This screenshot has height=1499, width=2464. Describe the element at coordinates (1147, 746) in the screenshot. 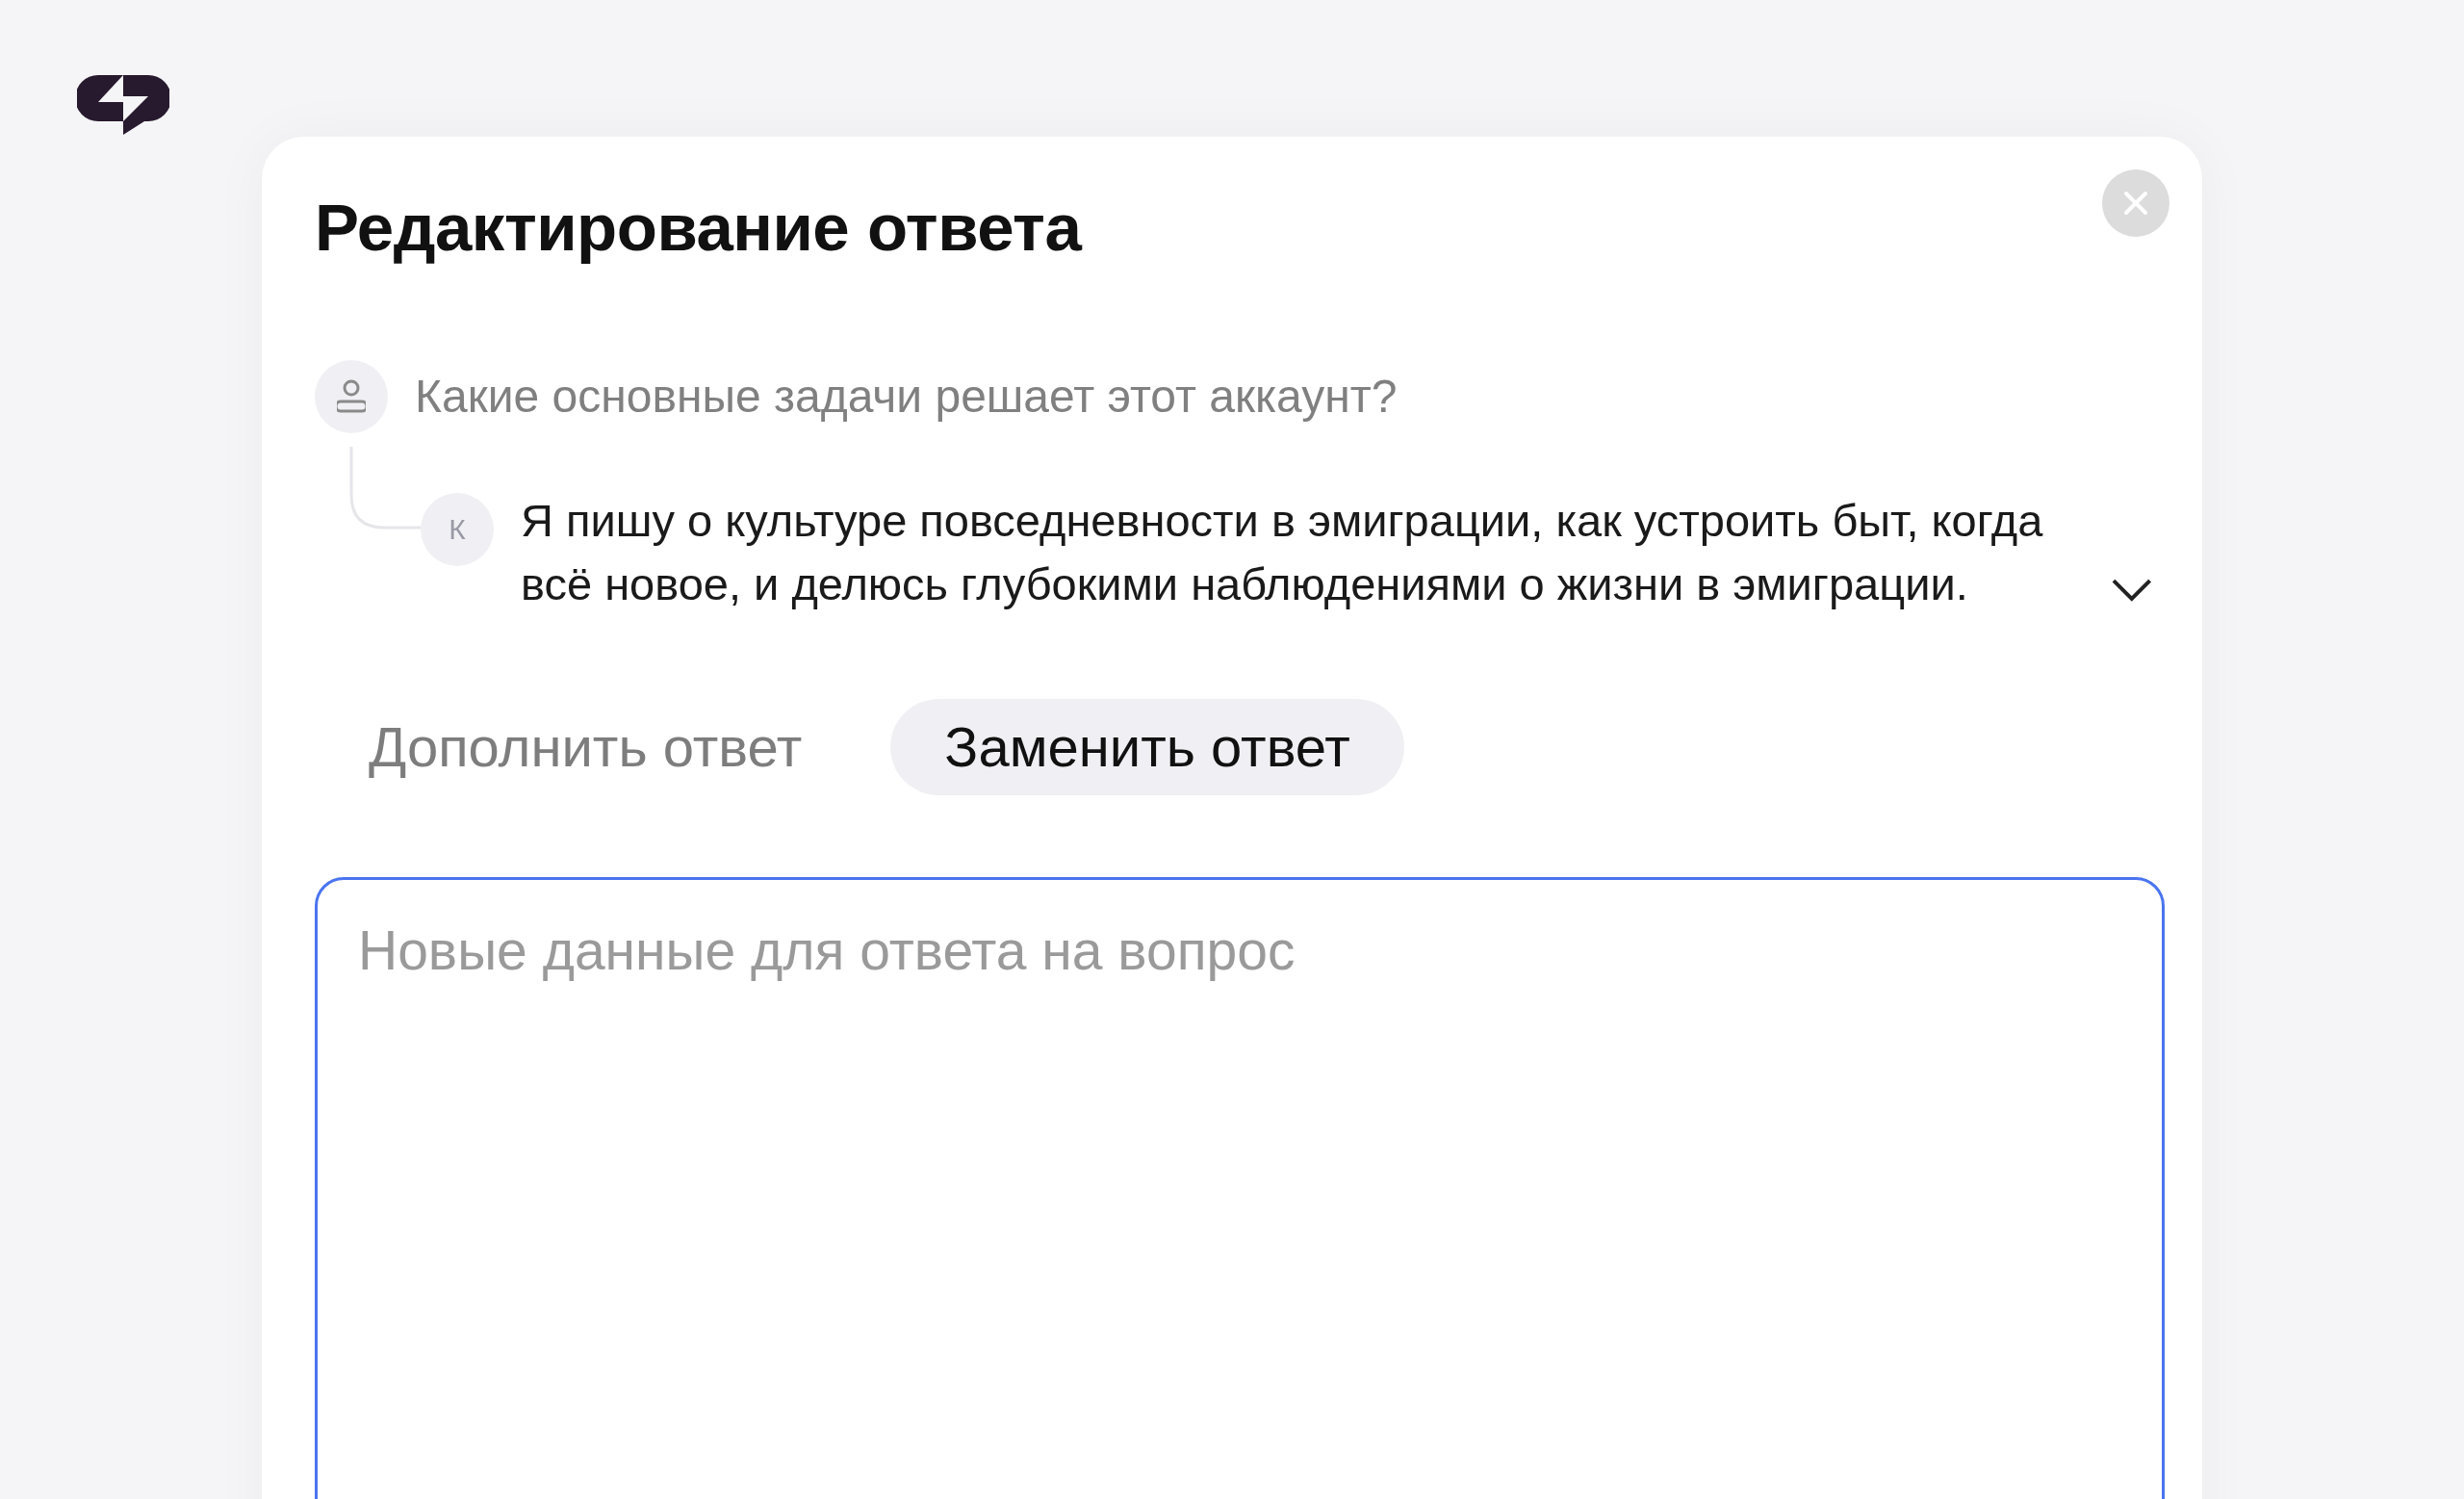

I see `mode-tab: Заменить ответ` at that location.